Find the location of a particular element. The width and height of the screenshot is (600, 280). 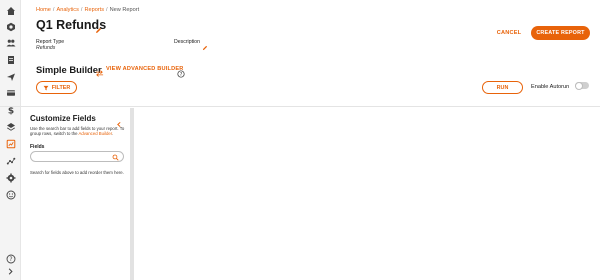

dashboard-icon is located at coordinates (10, 26).